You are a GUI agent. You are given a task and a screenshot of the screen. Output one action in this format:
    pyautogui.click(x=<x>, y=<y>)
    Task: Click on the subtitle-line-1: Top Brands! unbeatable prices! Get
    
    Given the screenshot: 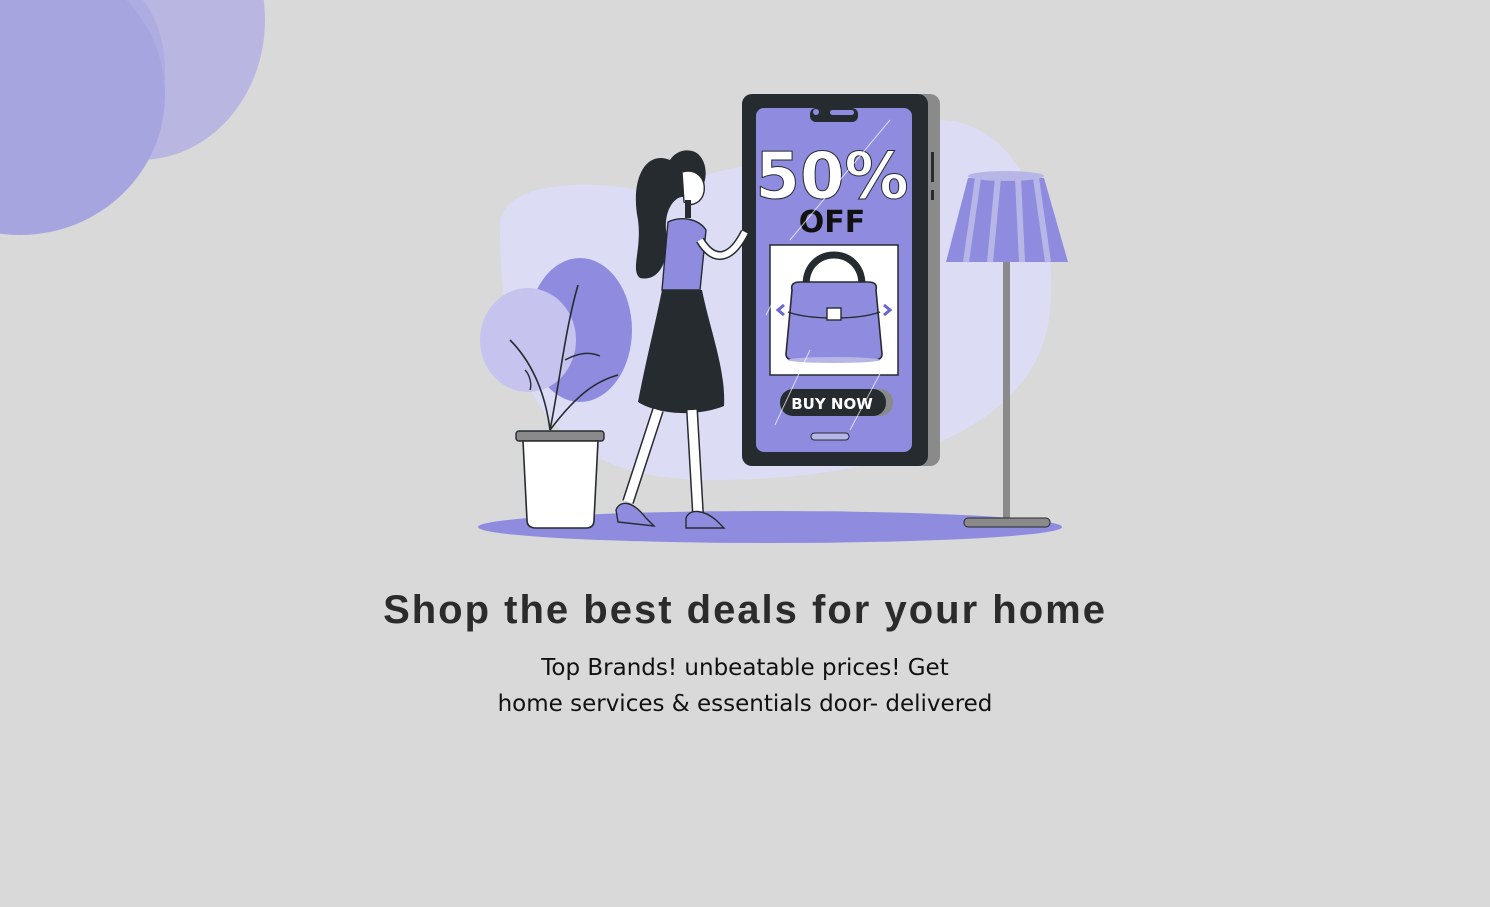 What is the action you would take?
    pyautogui.click(x=745, y=668)
    